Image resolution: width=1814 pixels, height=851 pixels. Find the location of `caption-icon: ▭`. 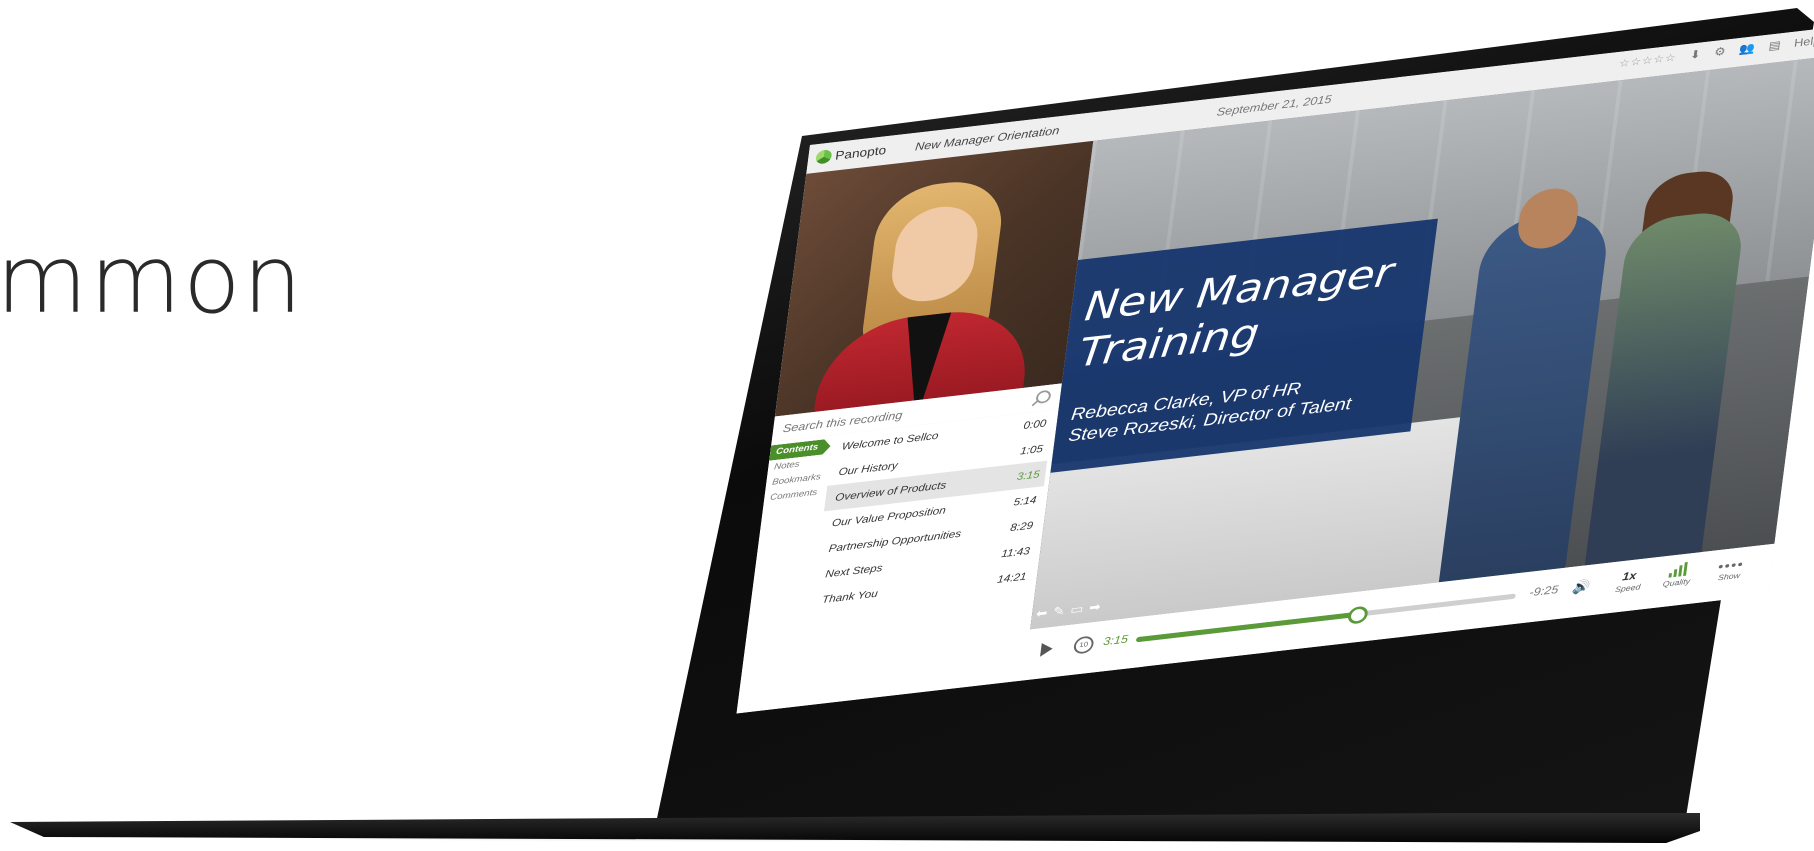

caption-icon: ▭ is located at coordinates (1077, 609).